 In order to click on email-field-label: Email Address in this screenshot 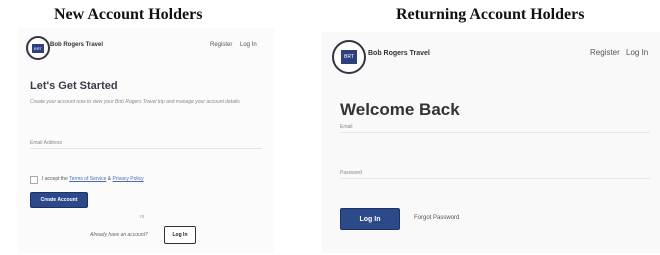, I will do `click(46, 143)`.